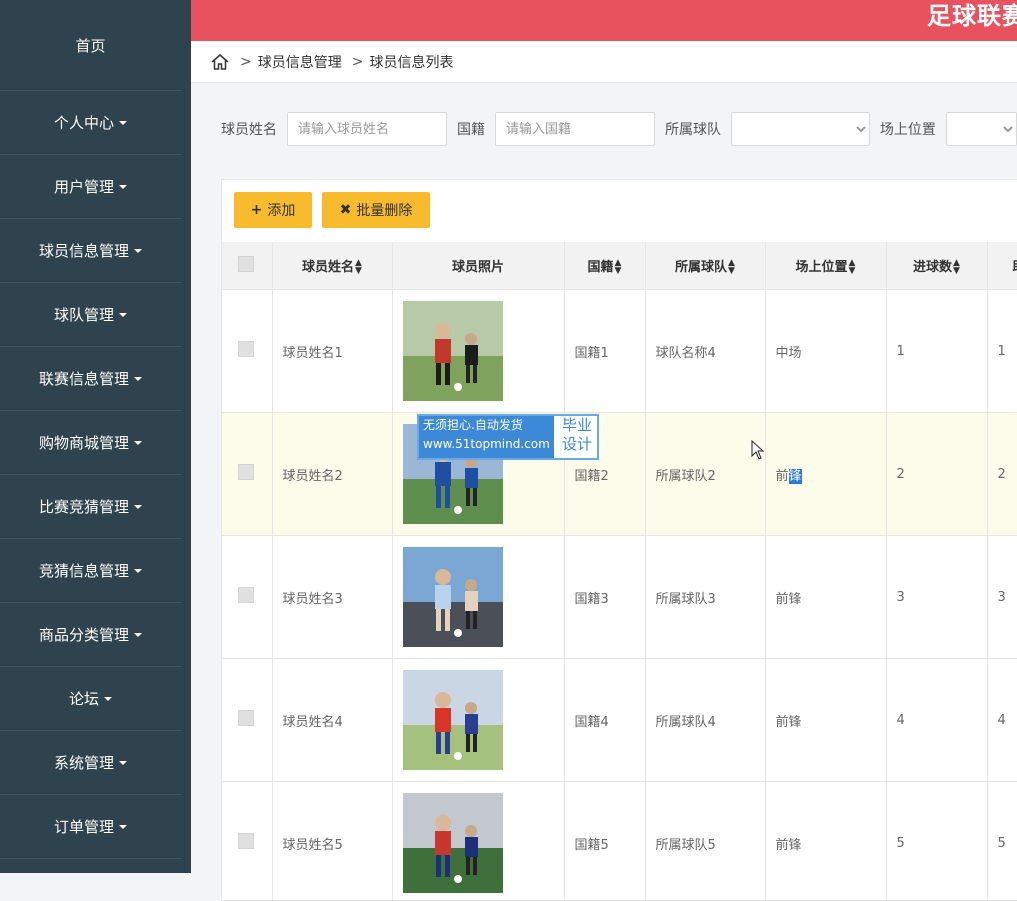 The width and height of the screenshot is (1017, 901). I want to click on column-header-position: 场上位置▲▼, so click(825, 266).